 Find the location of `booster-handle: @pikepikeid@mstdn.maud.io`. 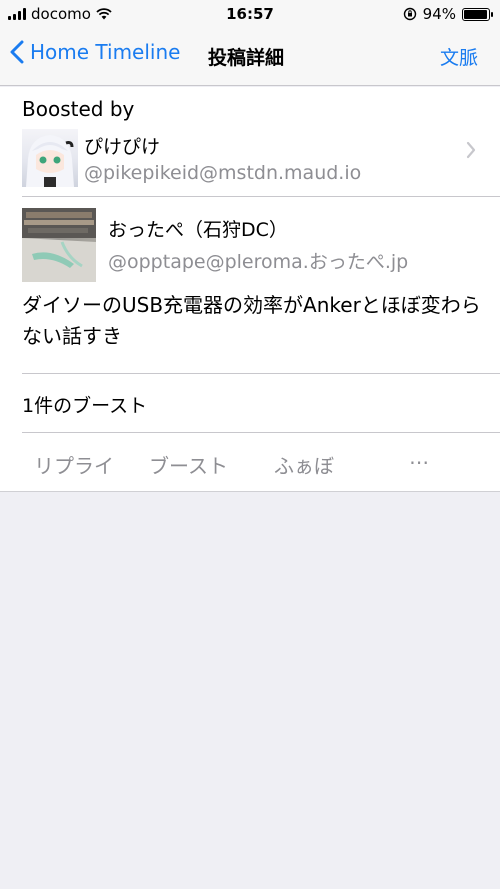

booster-handle: @pikepikeid@mstdn.maud.io is located at coordinates (223, 173).